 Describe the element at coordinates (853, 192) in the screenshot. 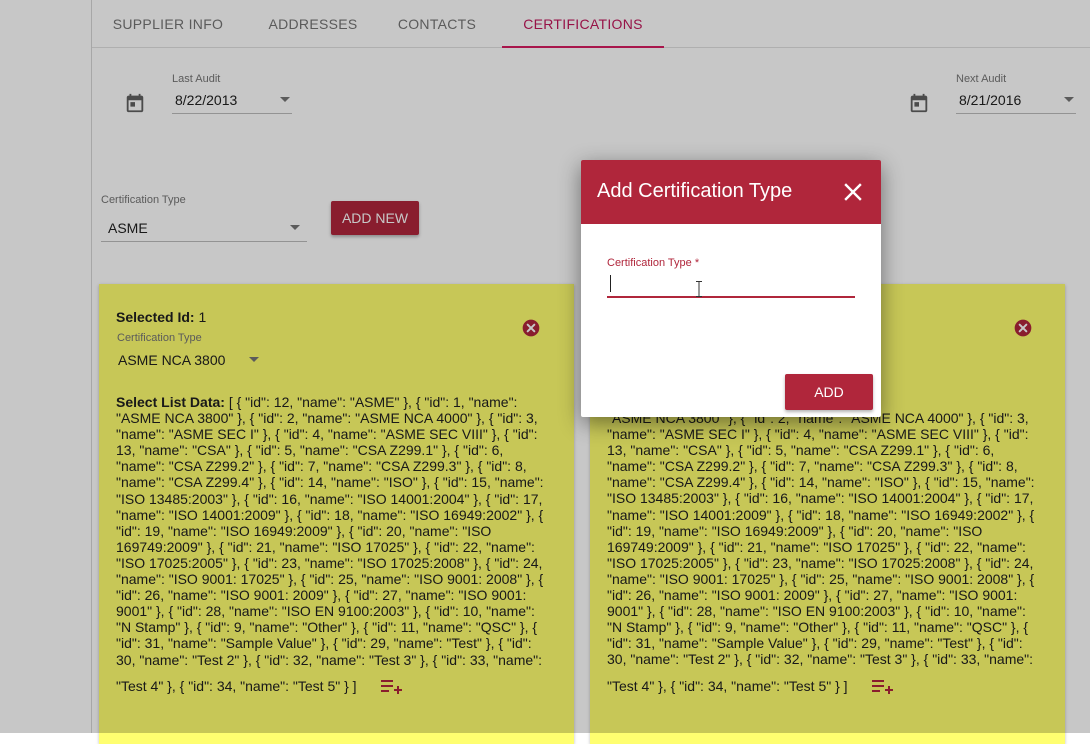

I see `close-icon` at that location.